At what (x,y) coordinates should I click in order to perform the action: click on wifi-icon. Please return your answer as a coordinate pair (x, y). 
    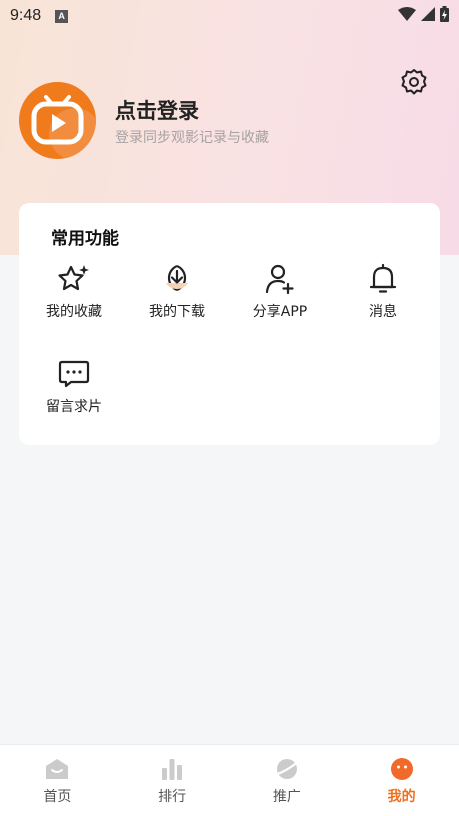
    Looking at the image, I should click on (407, 14).